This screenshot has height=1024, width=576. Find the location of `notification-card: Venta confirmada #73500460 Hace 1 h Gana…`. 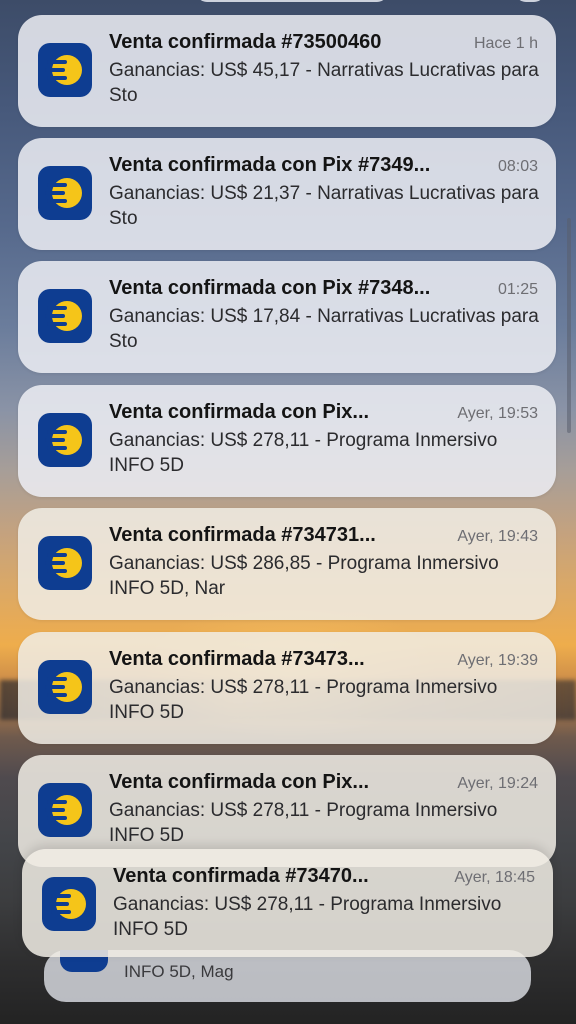

notification-card: Venta confirmada #73500460 Hace 1 h Gana… is located at coordinates (287, 71).